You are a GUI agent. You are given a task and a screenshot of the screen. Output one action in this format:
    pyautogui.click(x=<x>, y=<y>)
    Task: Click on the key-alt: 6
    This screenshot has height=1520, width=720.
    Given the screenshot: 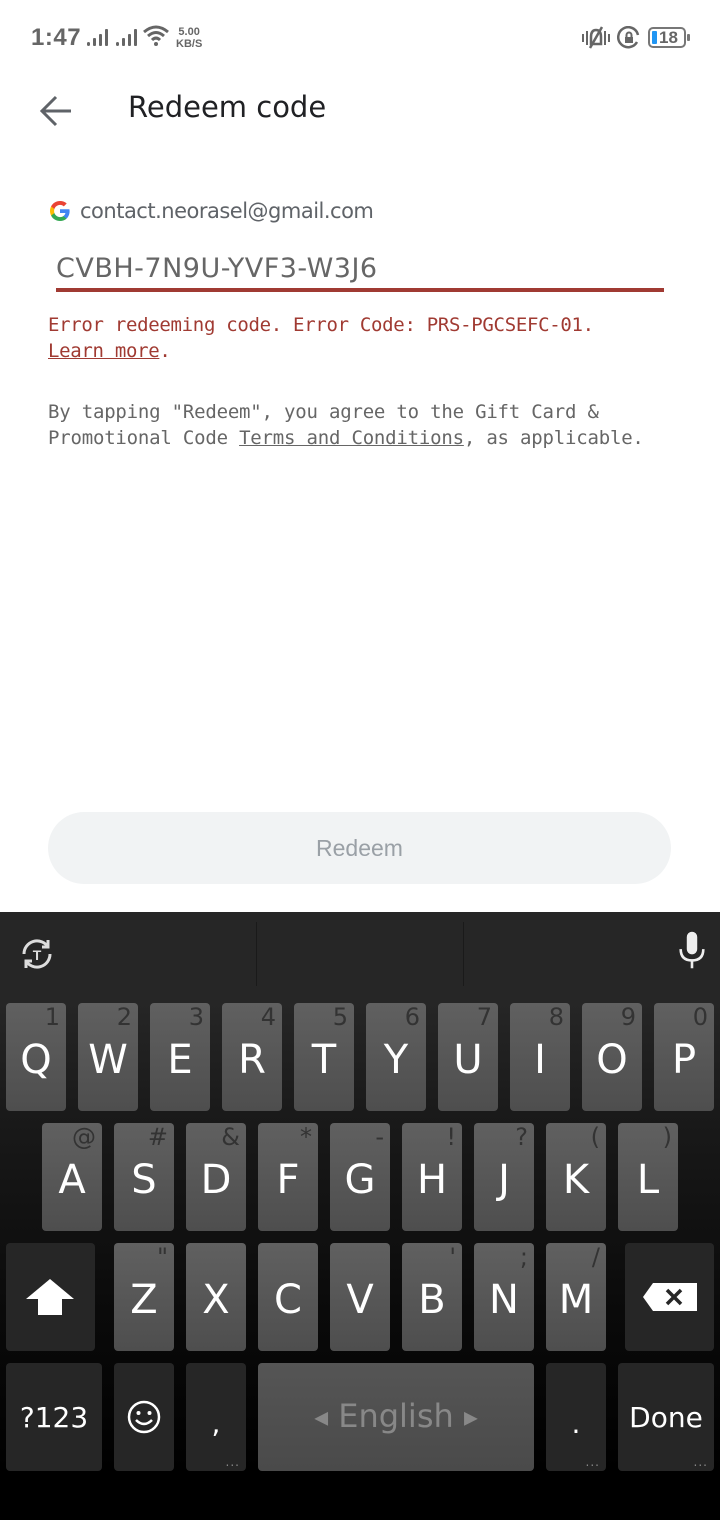 What is the action you would take?
    pyautogui.click(x=412, y=1017)
    